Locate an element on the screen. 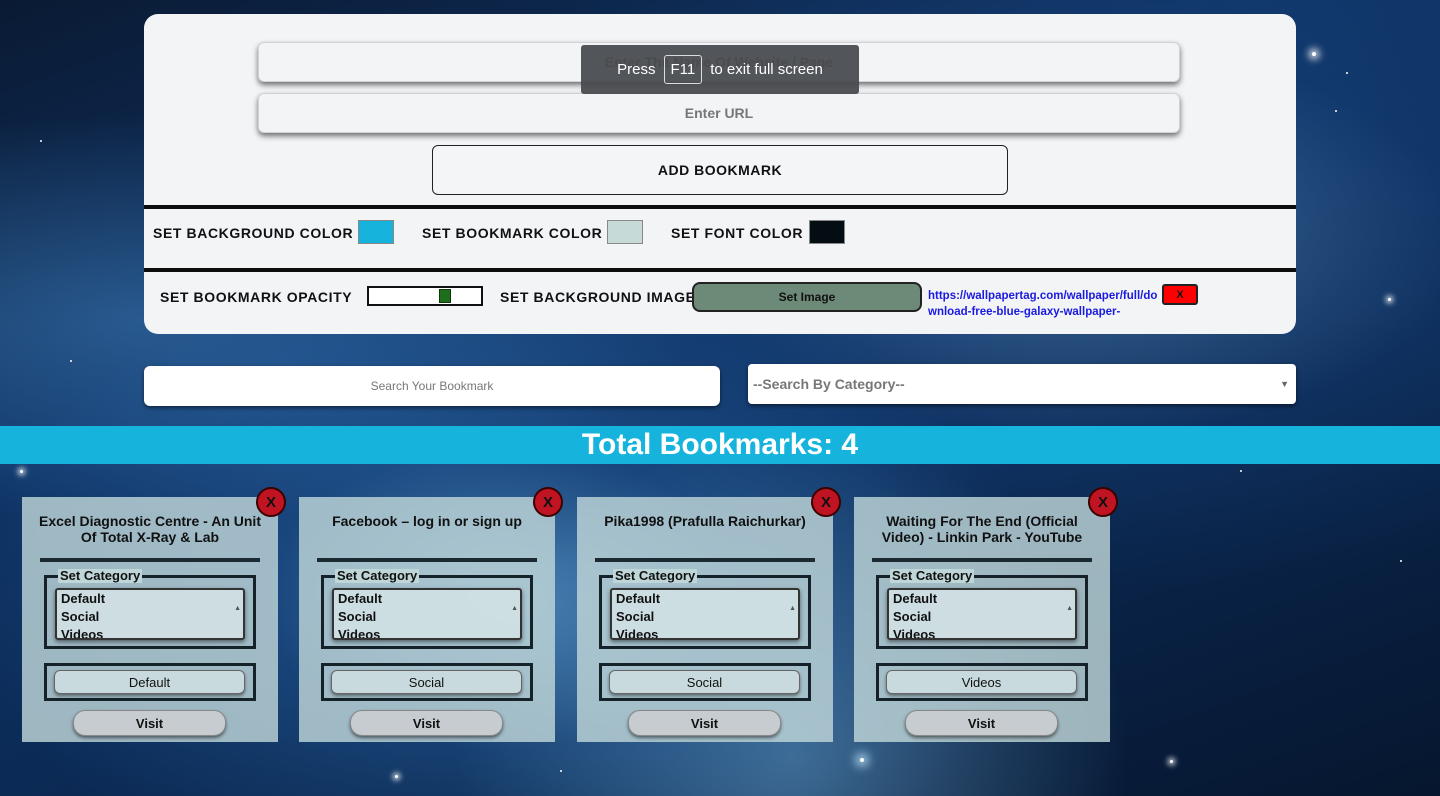  background-color-label: SET BACKGROUND COLOR is located at coordinates (253, 233).